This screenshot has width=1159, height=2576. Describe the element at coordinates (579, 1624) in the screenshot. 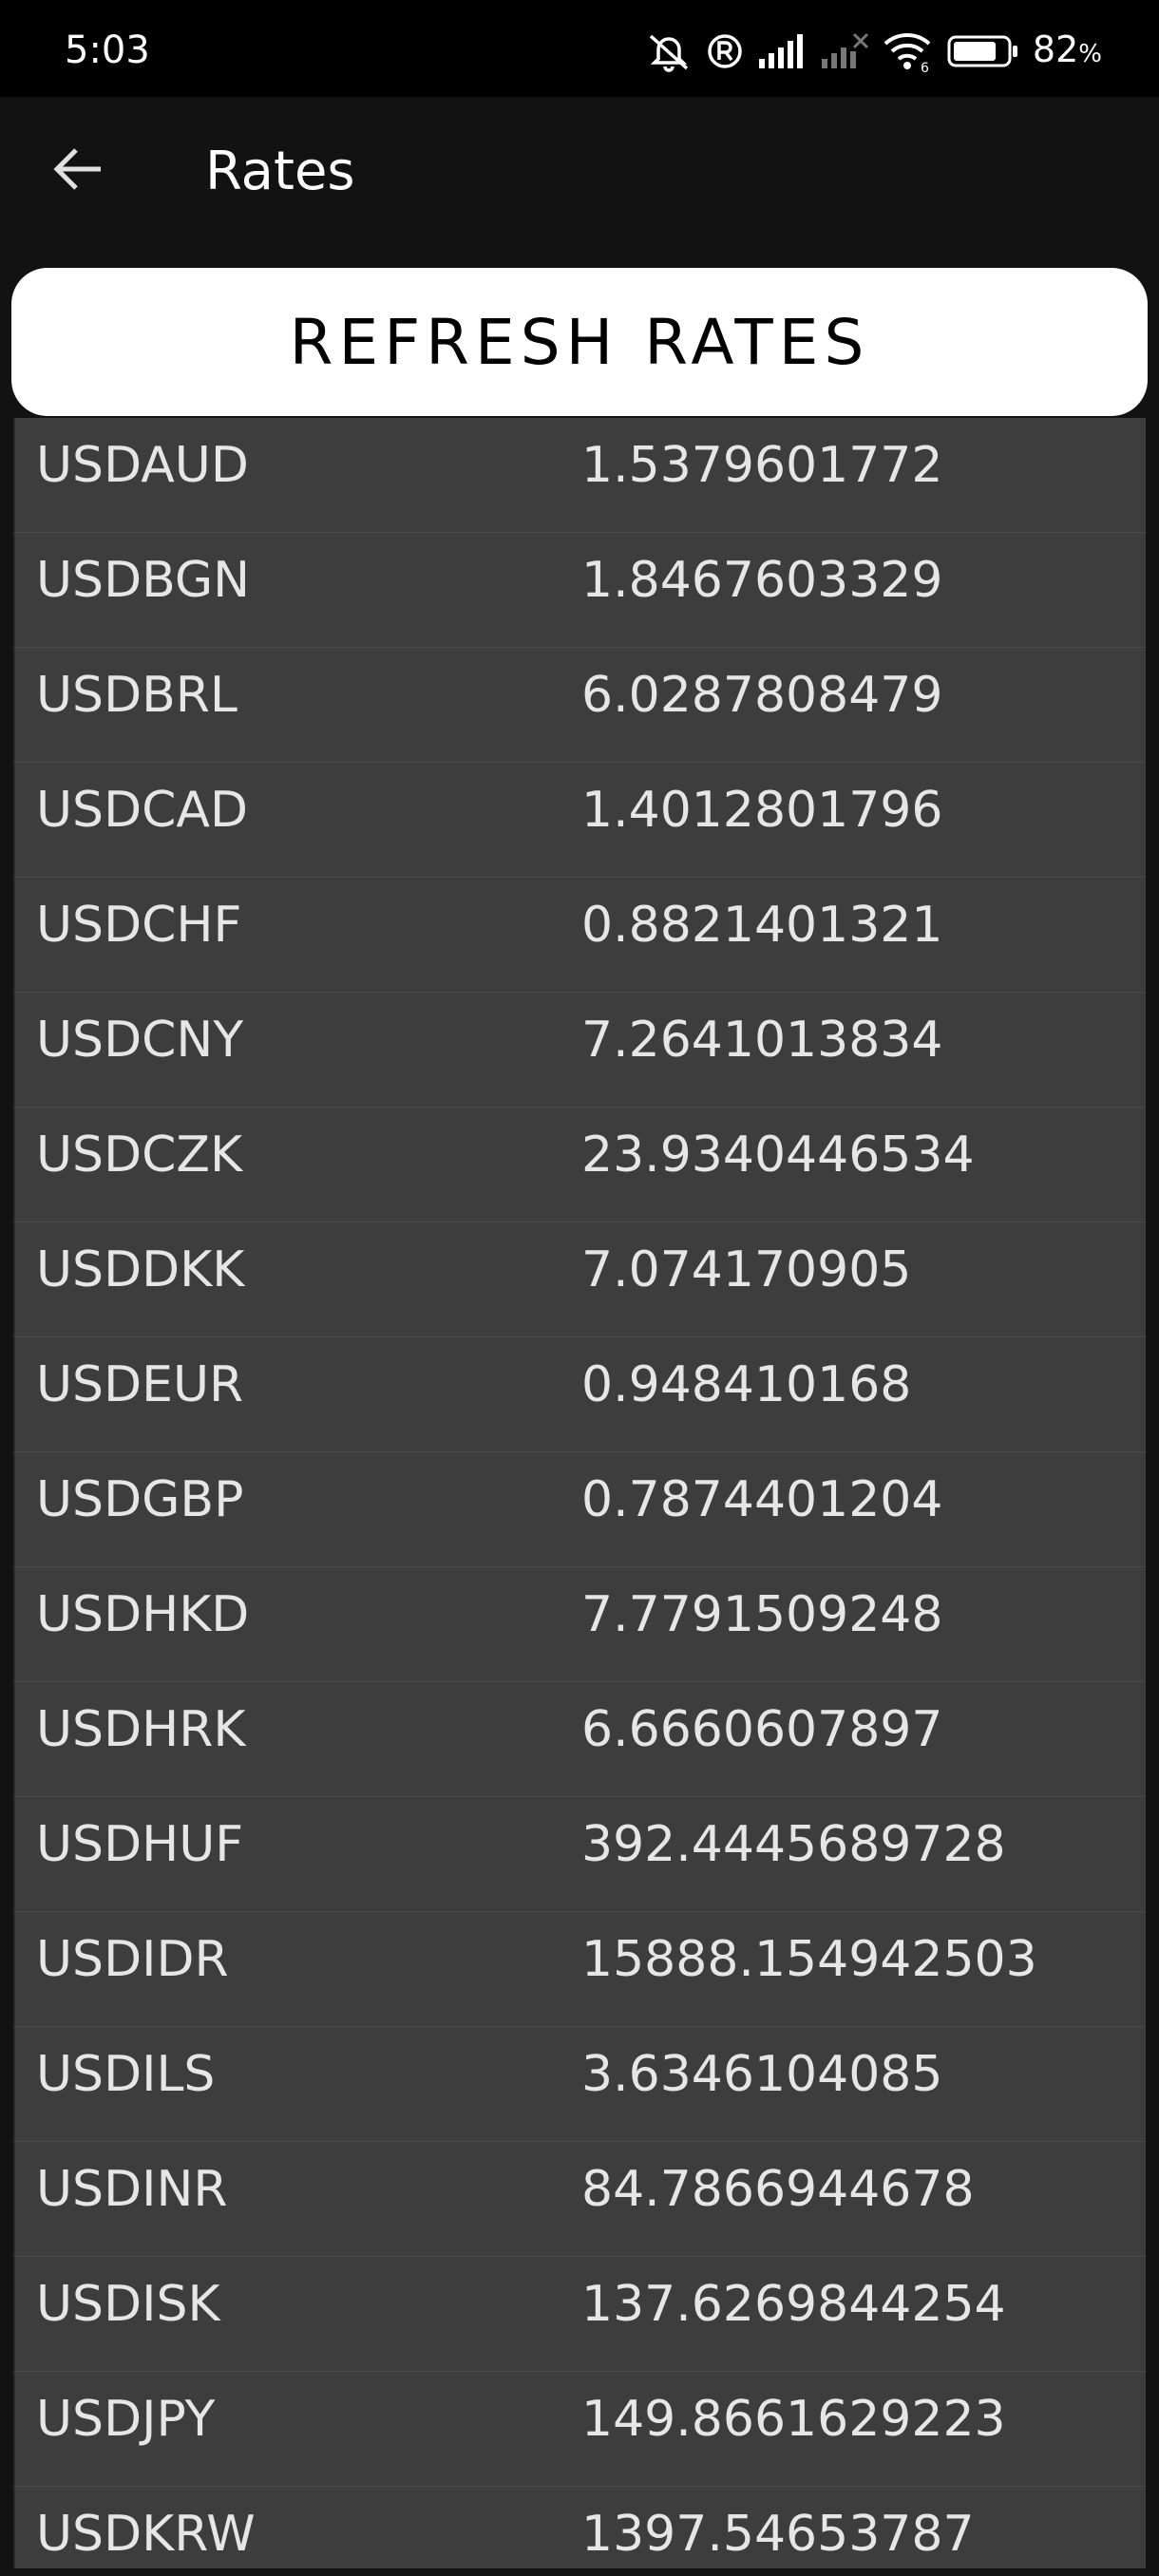

I see `rate-row: USDHKD 7.7791509248` at that location.